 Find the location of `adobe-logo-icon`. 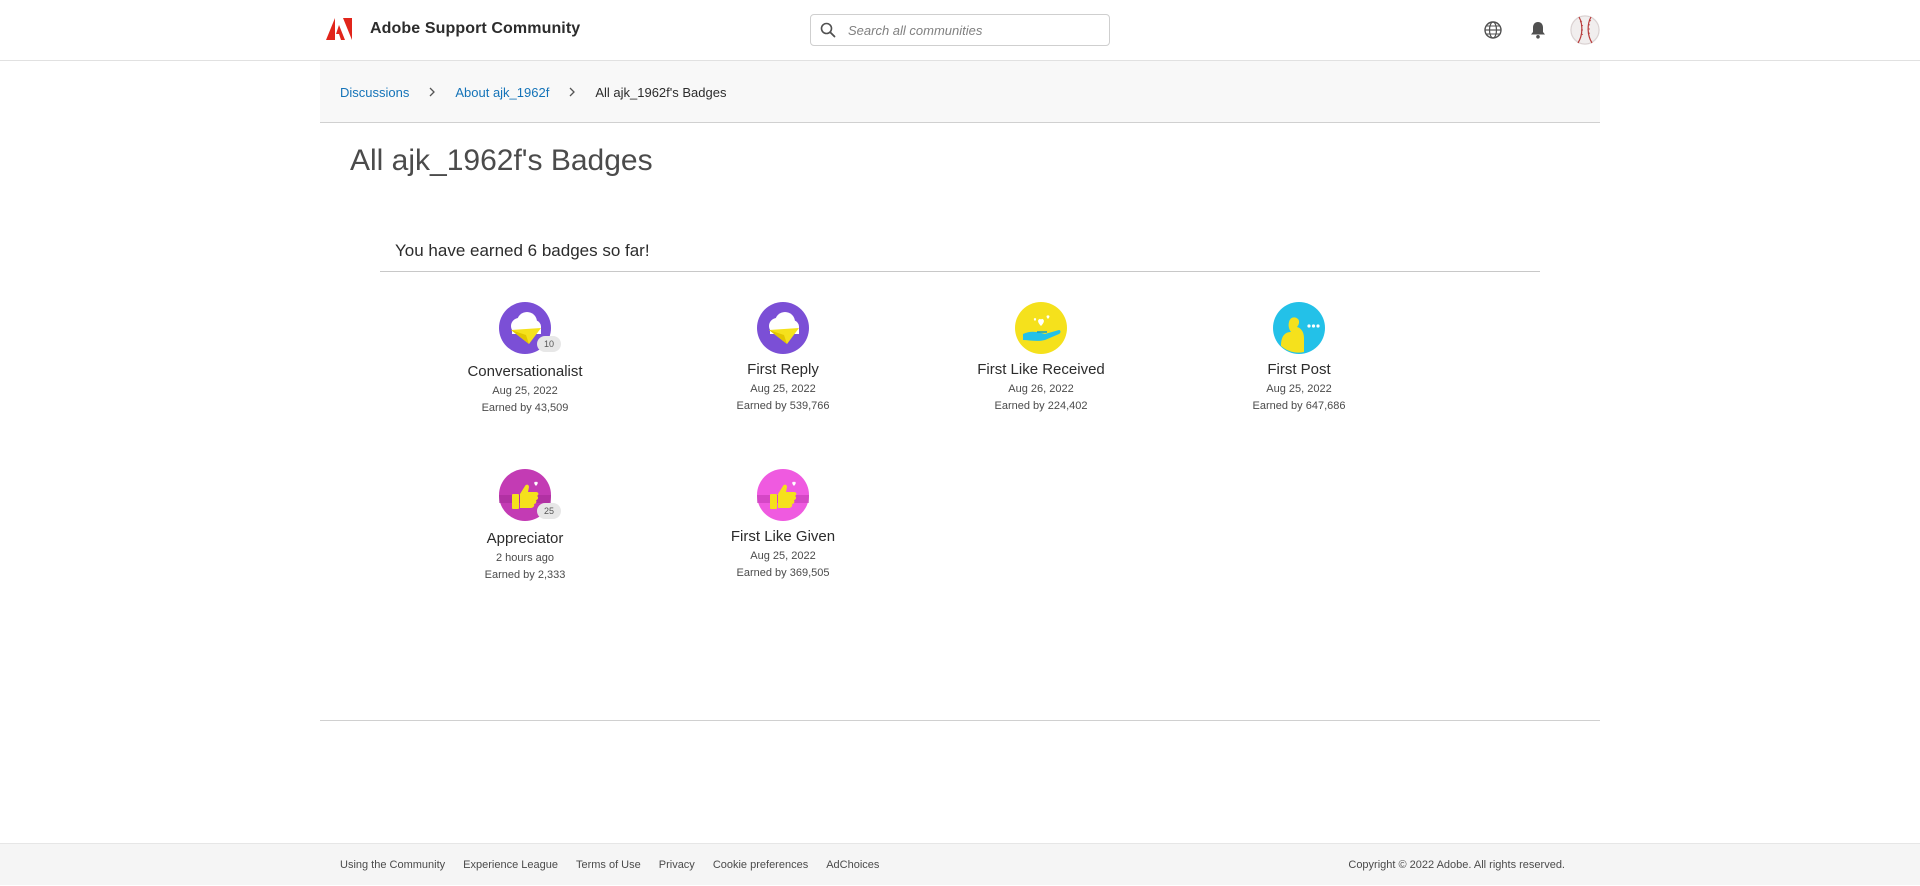

adobe-logo-icon is located at coordinates (339, 29).